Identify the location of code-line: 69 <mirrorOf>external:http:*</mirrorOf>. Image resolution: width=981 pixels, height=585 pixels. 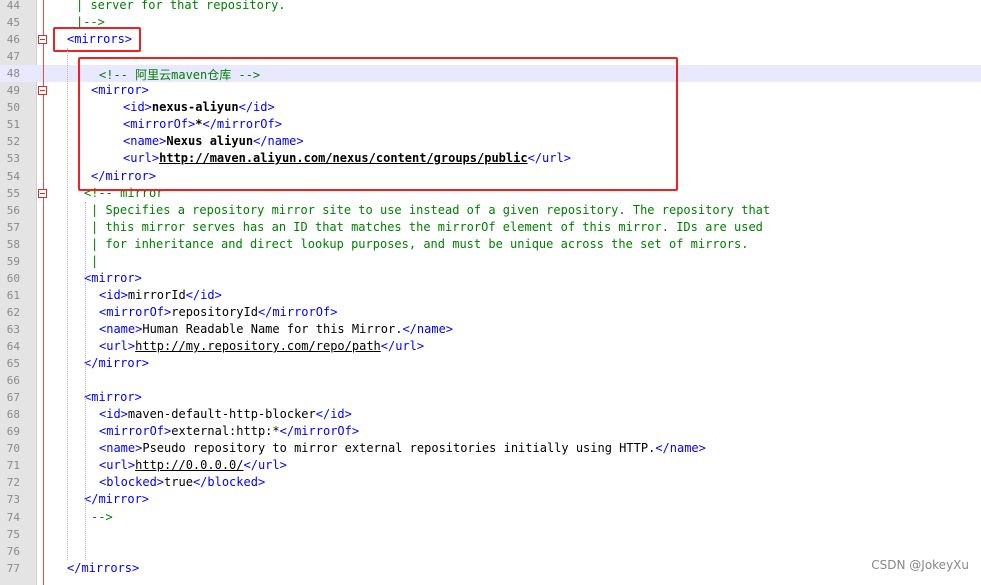
(490, 431).